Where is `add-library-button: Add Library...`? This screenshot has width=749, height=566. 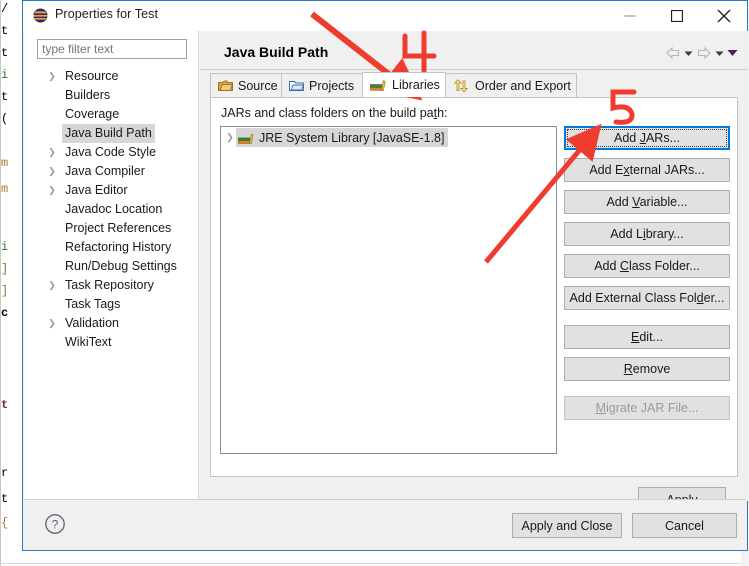 add-library-button: Add Library... is located at coordinates (647, 234).